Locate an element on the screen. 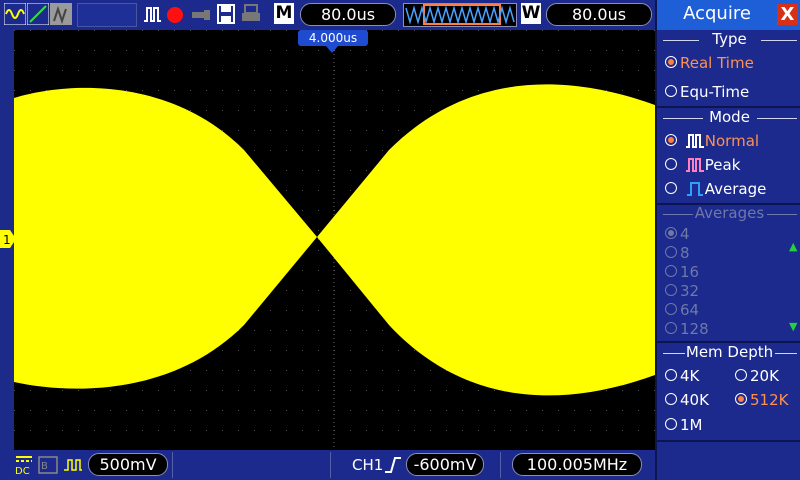 The width and height of the screenshot is (800, 480). scroll-up-icon: ▲ is located at coordinates (793, 246).